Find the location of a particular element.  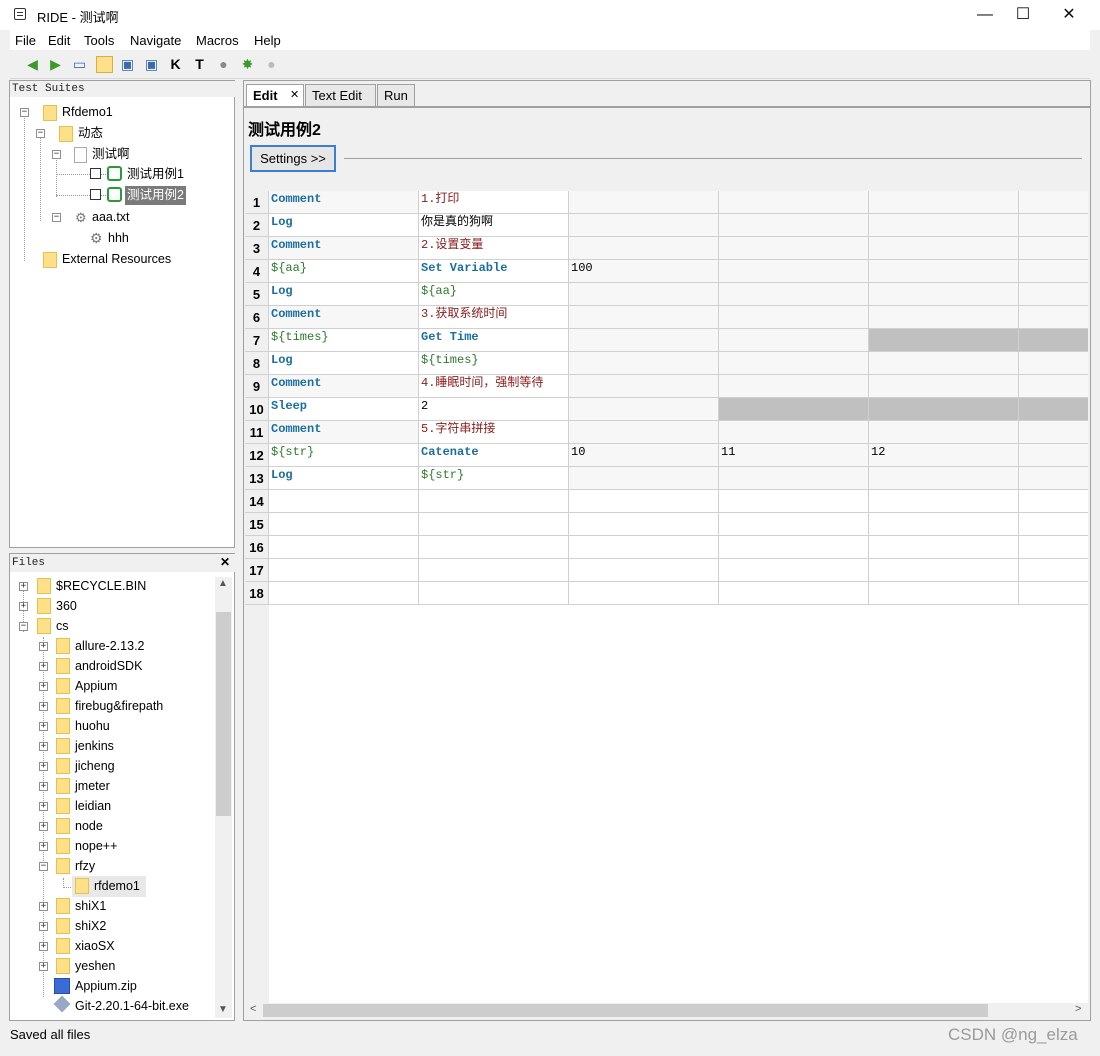

menu-navigate: Navigate is located at coordinates (155, 40).